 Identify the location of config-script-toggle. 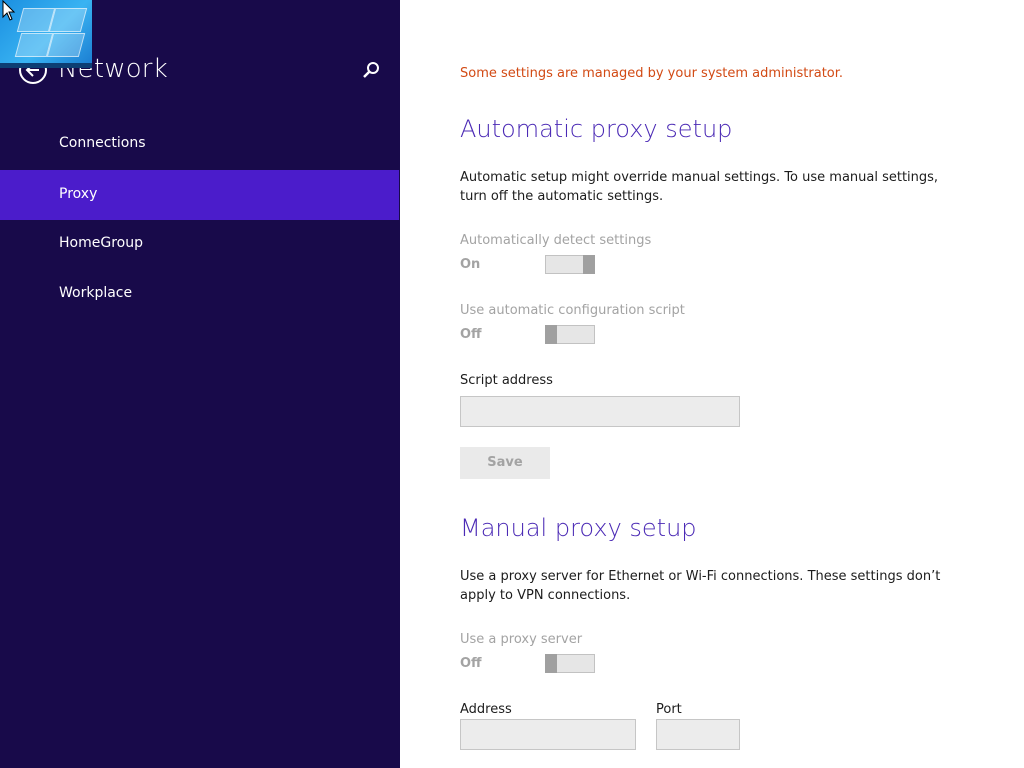
(570, 334).